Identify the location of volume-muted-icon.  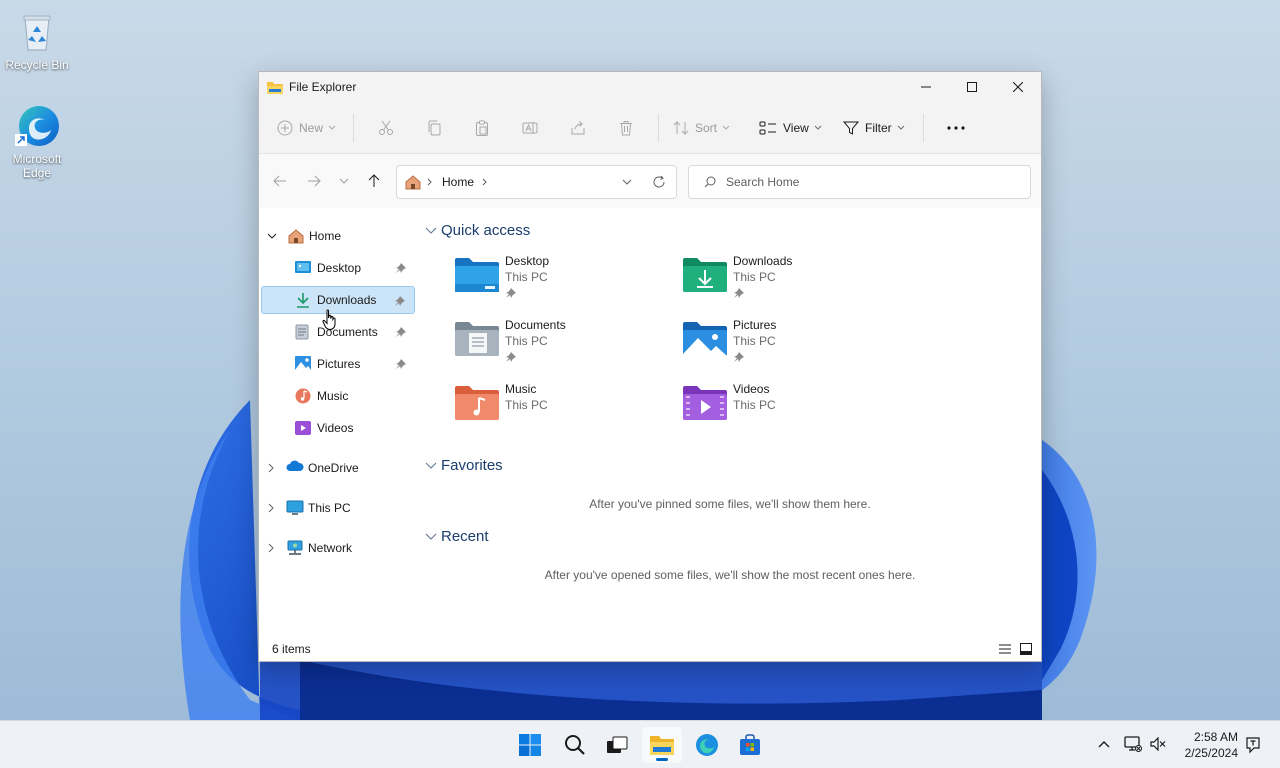
(1158, 744).